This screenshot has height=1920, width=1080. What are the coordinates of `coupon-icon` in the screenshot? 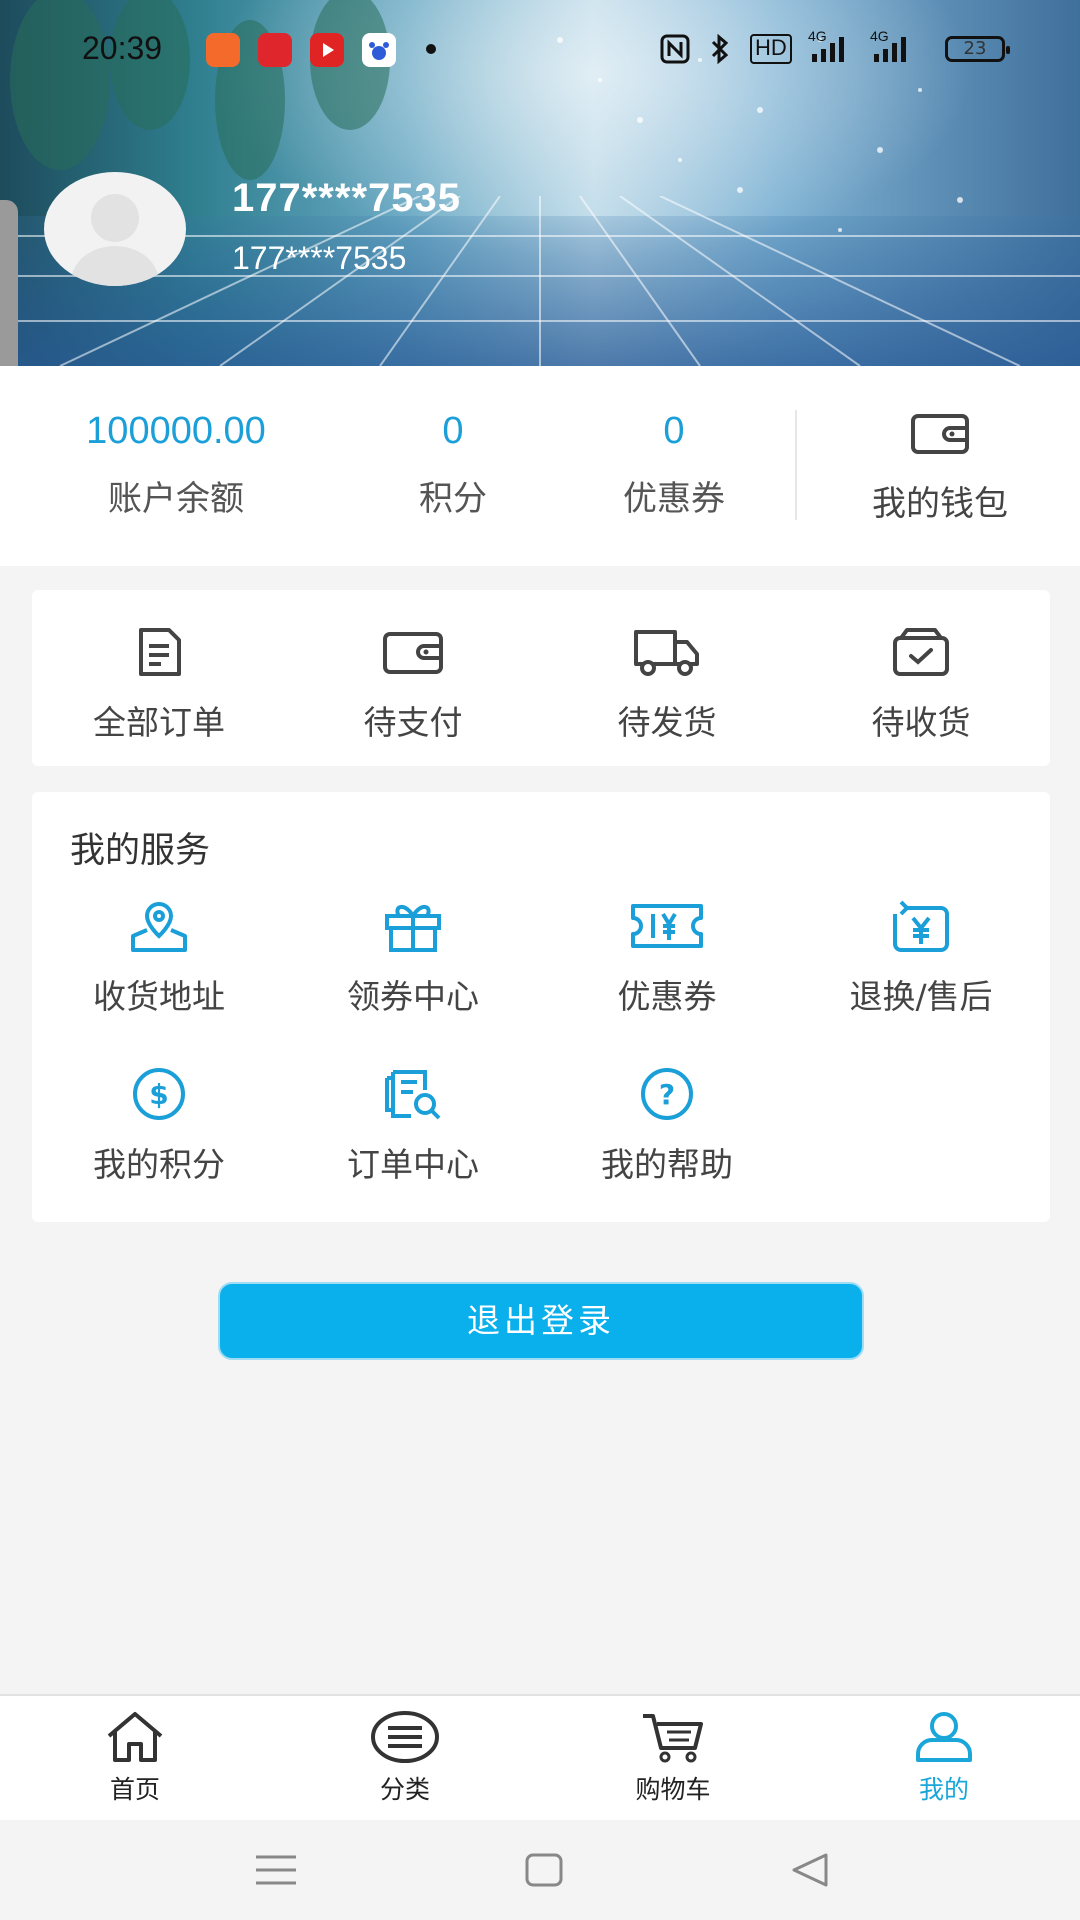 It's located at (667, 926).